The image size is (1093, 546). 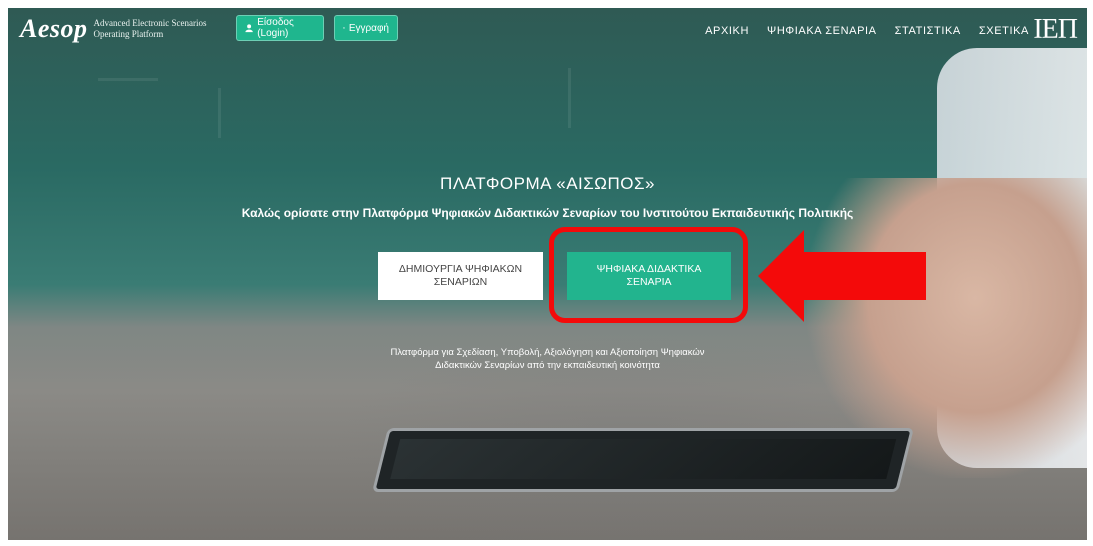 What do you see at coordinates (727, 31) in the screenshot?
I see `nav-home: ΑΡΧΙΚΗ` at bounding box center [727, 31].